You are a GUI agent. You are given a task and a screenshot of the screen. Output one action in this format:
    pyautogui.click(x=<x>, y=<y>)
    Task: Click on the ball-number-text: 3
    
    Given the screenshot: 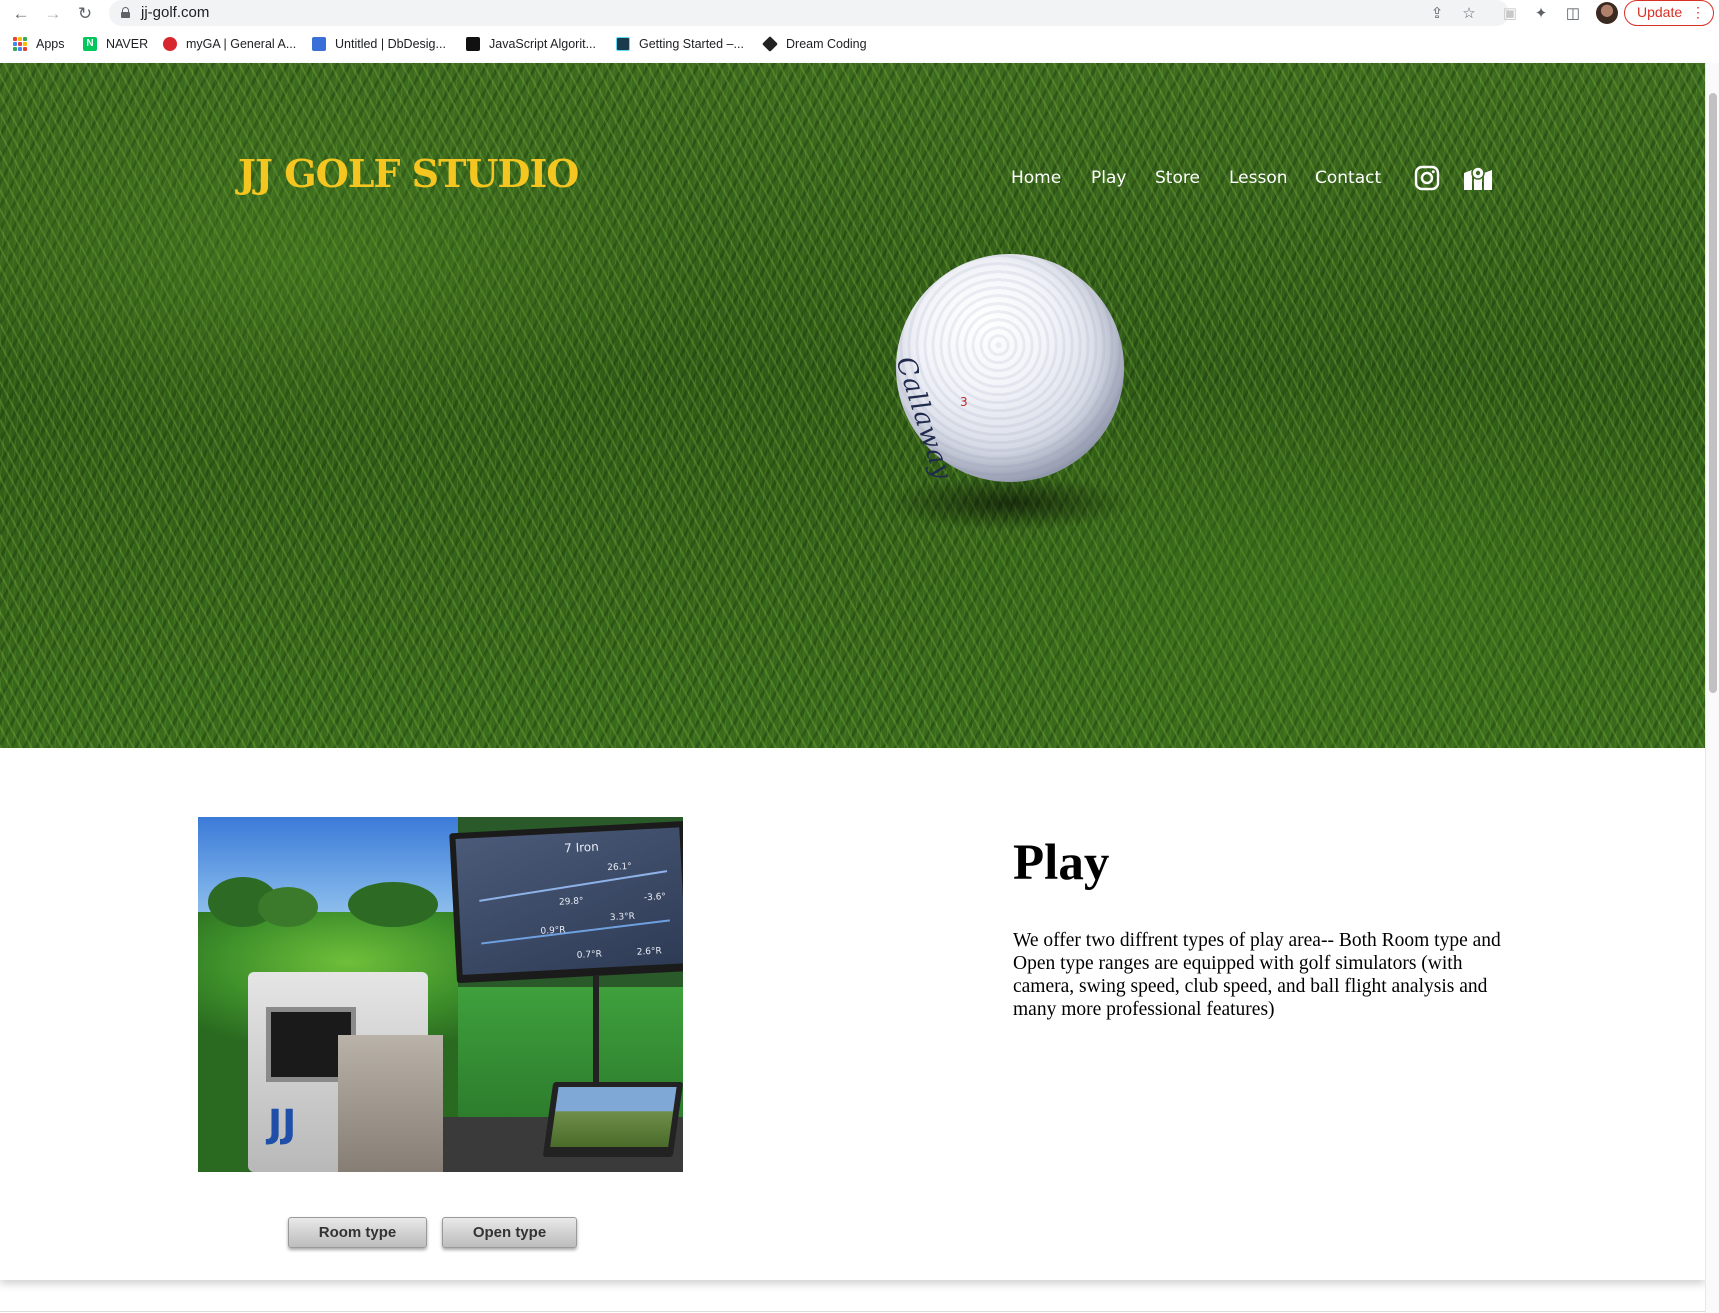 What is the action you would take?
    pyautogui.click(x=964, y=402)
    